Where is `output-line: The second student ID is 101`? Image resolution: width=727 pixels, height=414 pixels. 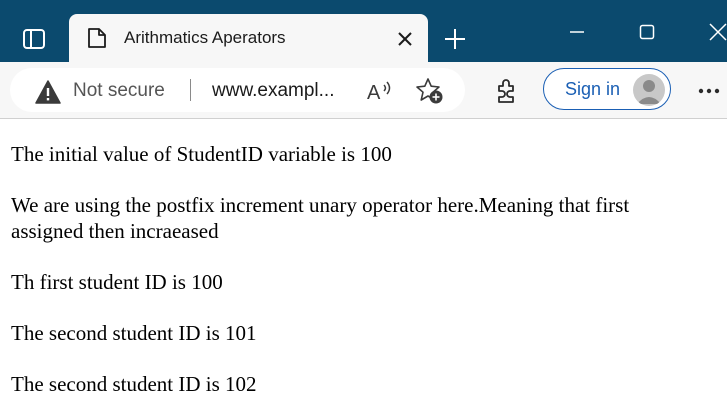
output-line: The second student ID is 101 is located at coordinates (134, 333).